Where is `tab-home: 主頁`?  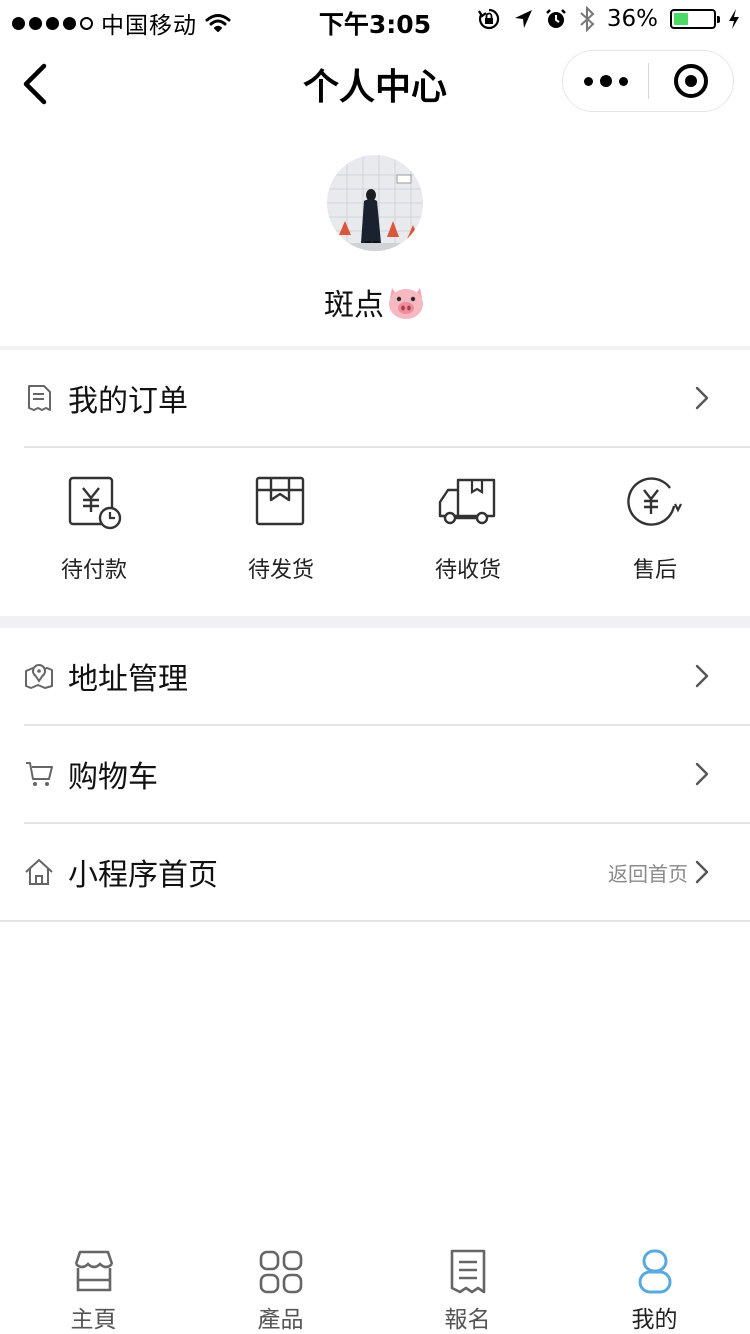
tab-home: 主頁 is located at coordinates (93, 1285).